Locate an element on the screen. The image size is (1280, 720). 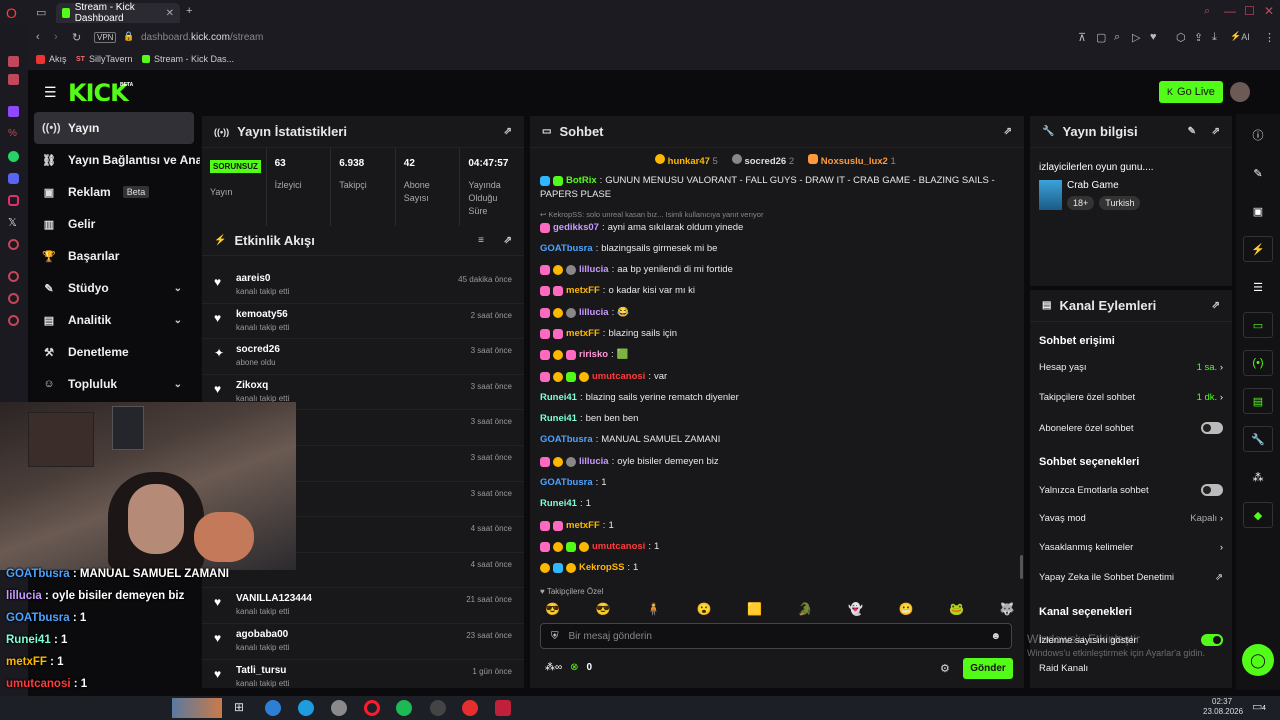
tab-close-icon: ✕ is located at coordinates (170, 13).